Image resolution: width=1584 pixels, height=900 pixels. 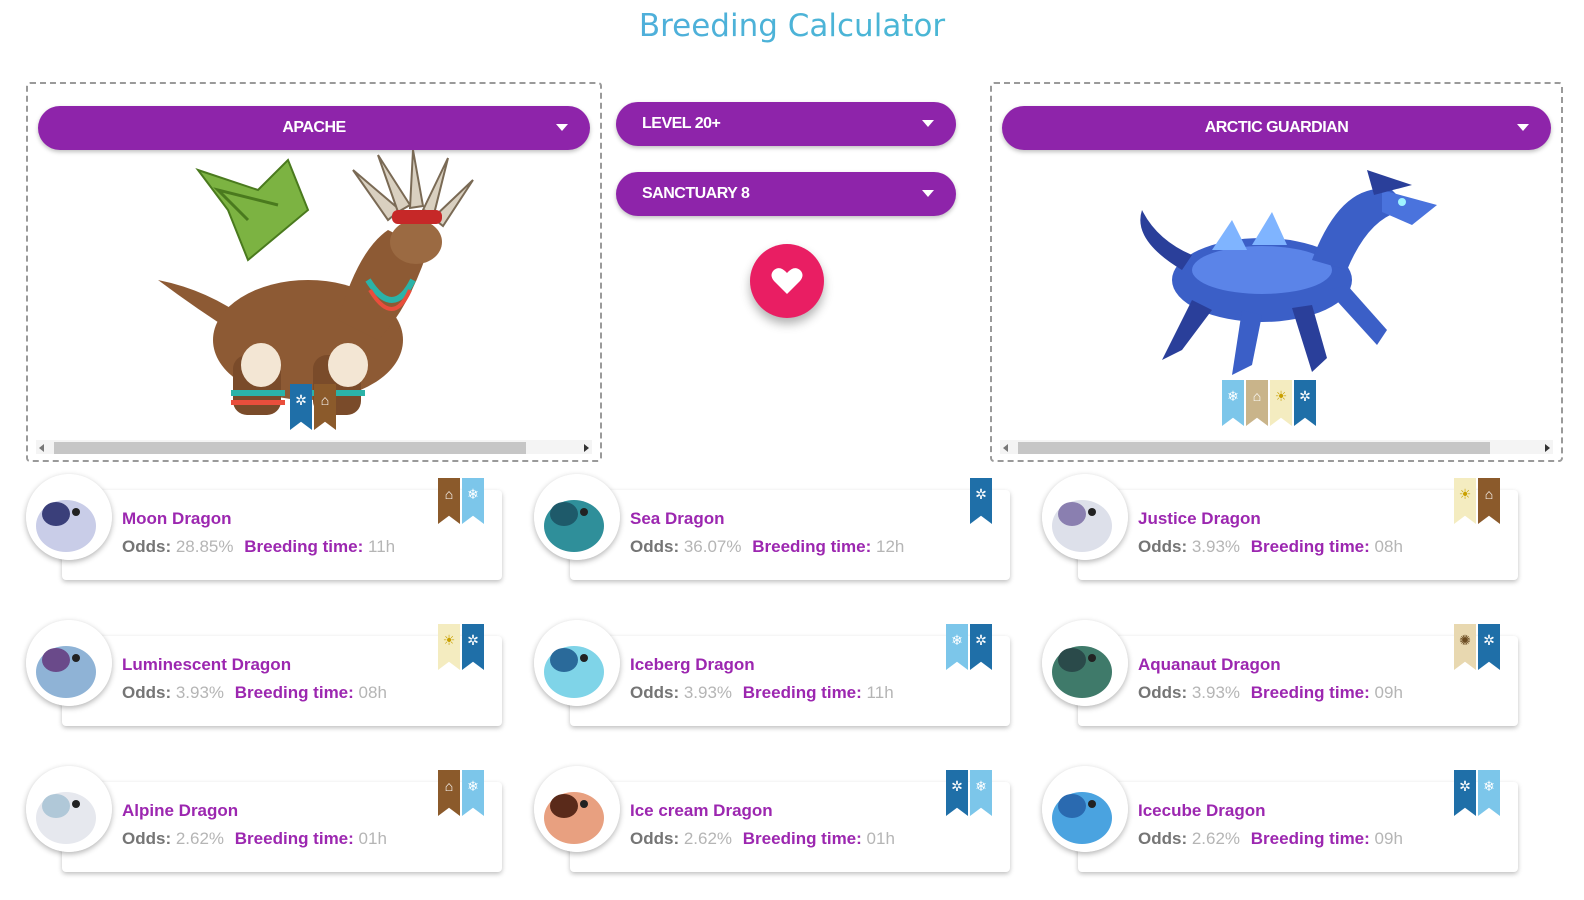 I want to click on parent-right-select: ARCTIC GUARDIAN, so click(x=1276, y=128).